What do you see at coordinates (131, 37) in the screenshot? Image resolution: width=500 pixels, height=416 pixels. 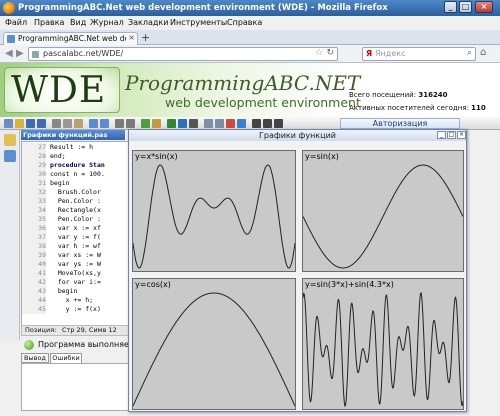 I see `tab-close-icon: ×` at bounding box center [131, 37].